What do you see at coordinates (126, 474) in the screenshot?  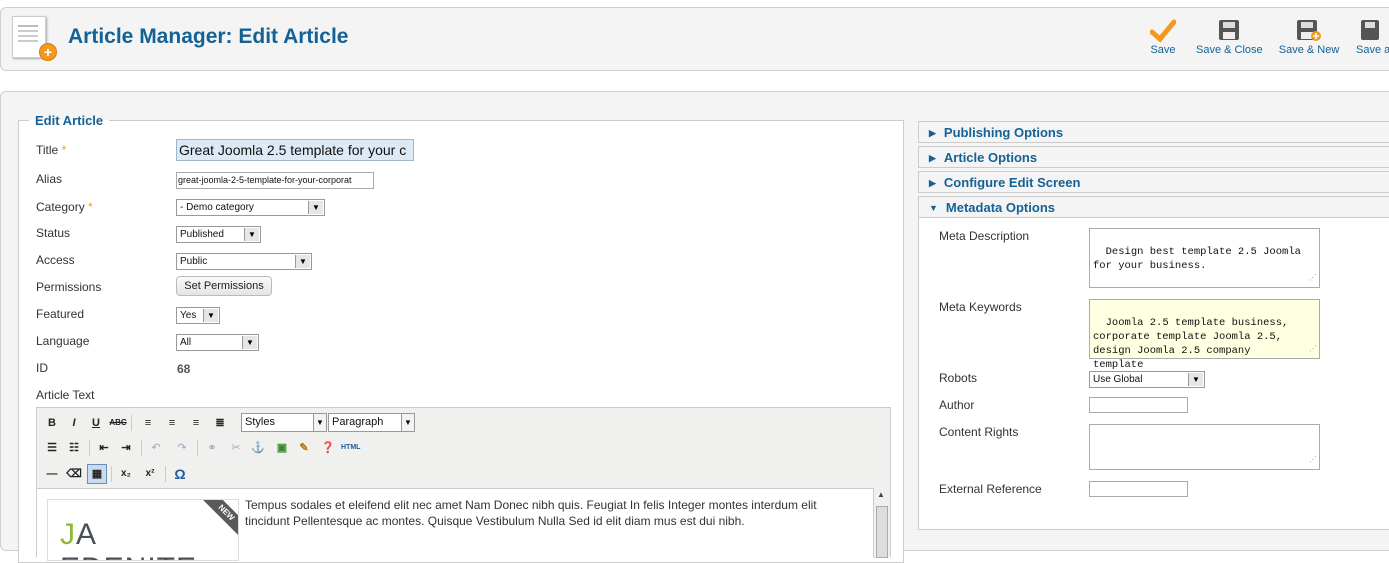 I see `subscript-icon: x₂` at bounding box center [126, 474].